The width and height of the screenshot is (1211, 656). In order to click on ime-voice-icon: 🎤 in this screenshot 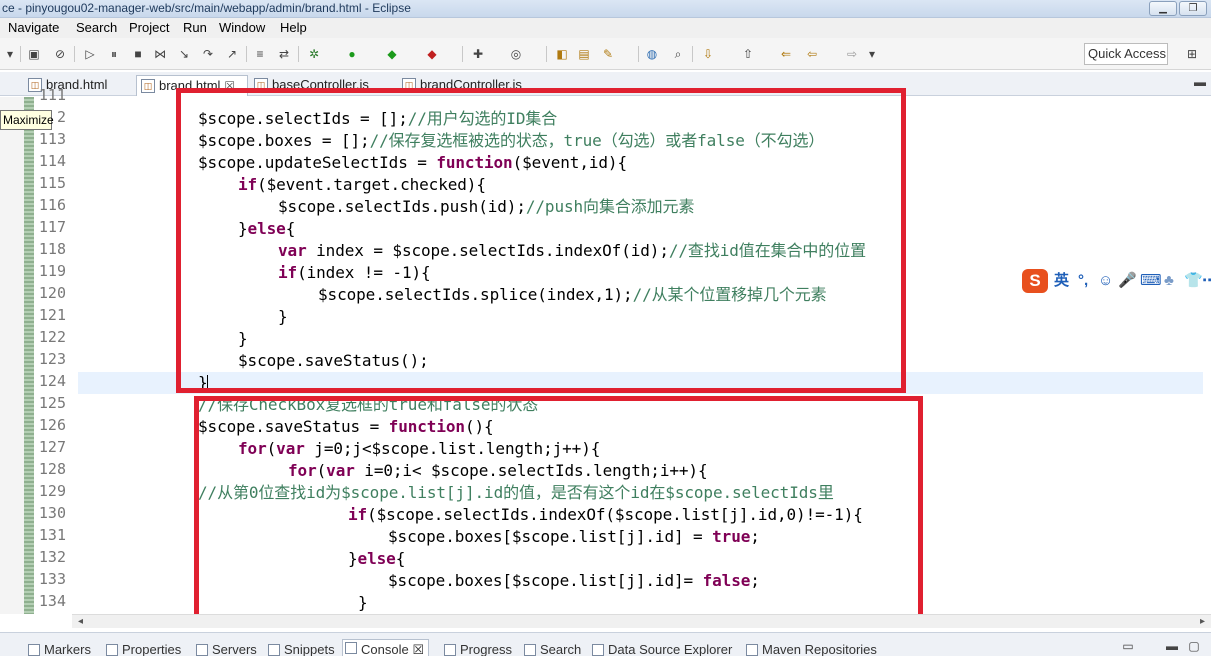, I will do `click(1127, 281)`.